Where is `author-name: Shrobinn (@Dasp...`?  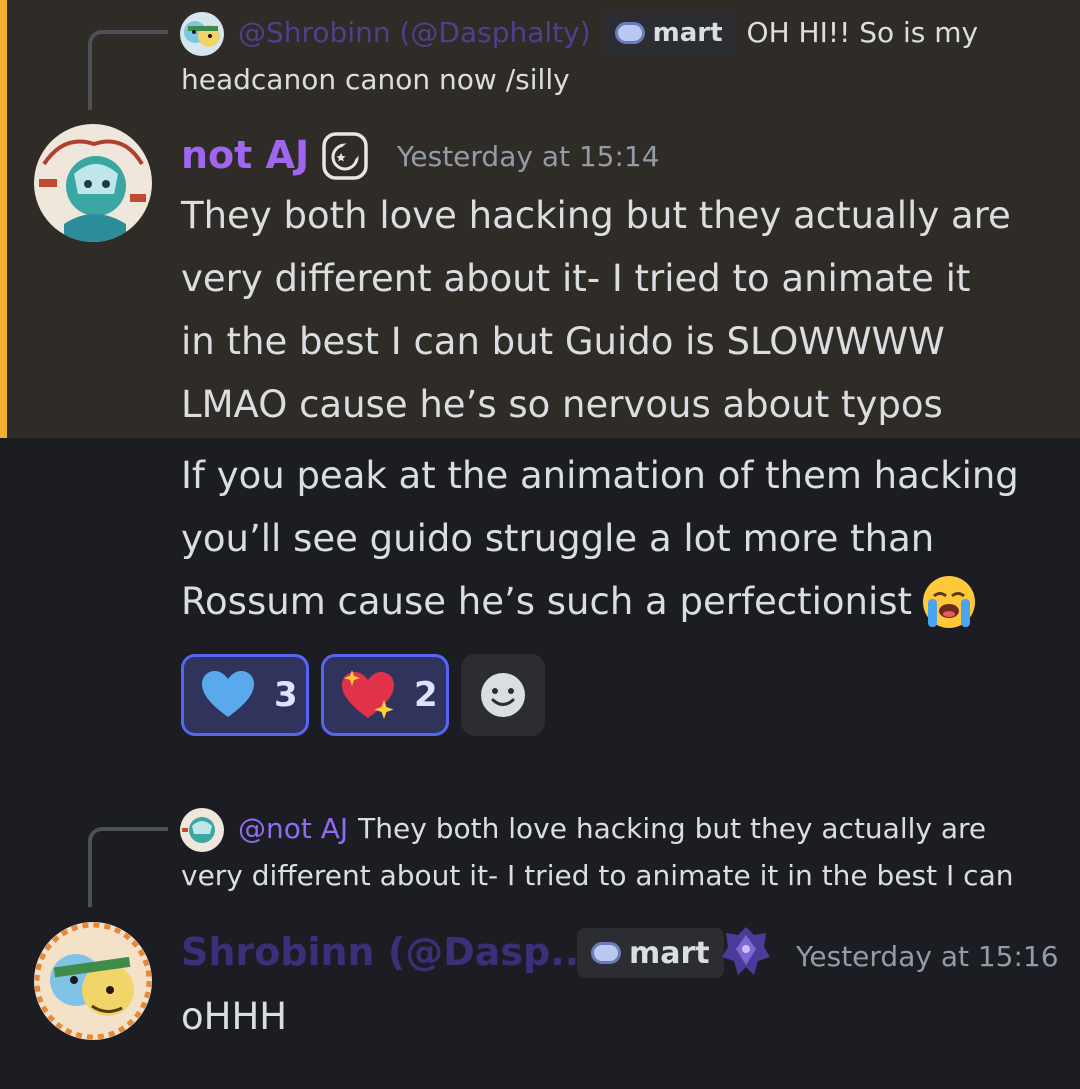 author-name: Shrobinn (@Dasp... is located at coordinates (387, 952).